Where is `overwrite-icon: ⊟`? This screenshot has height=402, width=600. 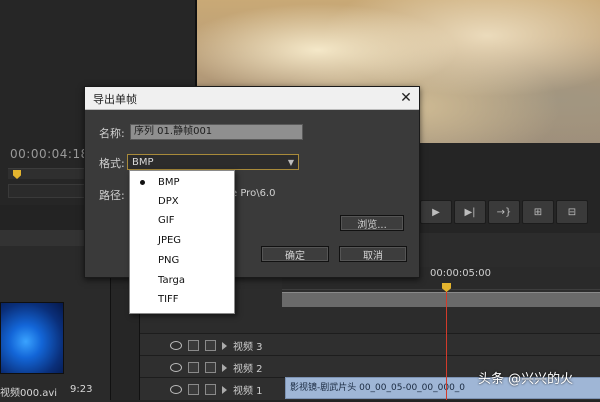 overwrite-icon: ⊟ is located at coordinates (572, 212).